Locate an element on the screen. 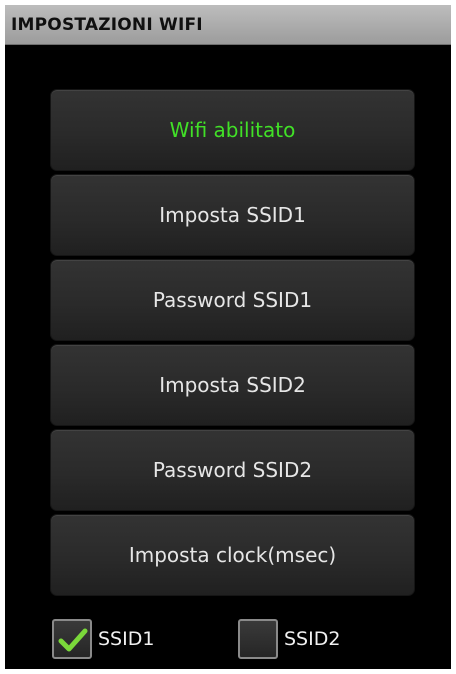 This screenshot has height=674, width=456. ssid2-checkbox: SSID2 is located at coordinates (289, 639).